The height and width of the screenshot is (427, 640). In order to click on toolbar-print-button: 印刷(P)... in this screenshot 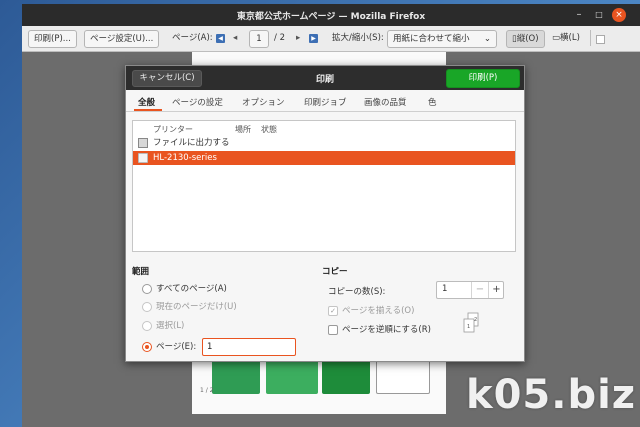, I will do `click(52, 39)`.